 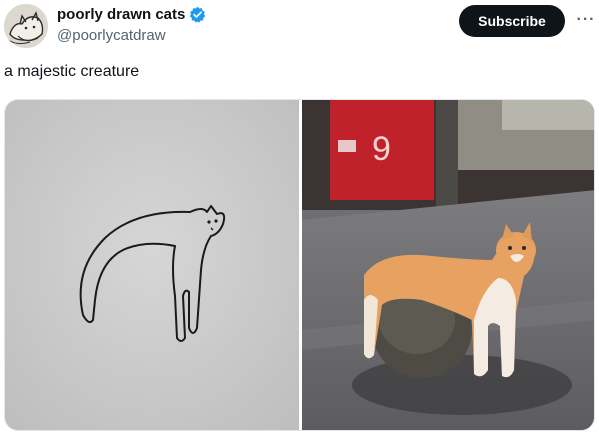 I want to click on author-display-name: poorly drawn cats, so click(x=121, y=14).